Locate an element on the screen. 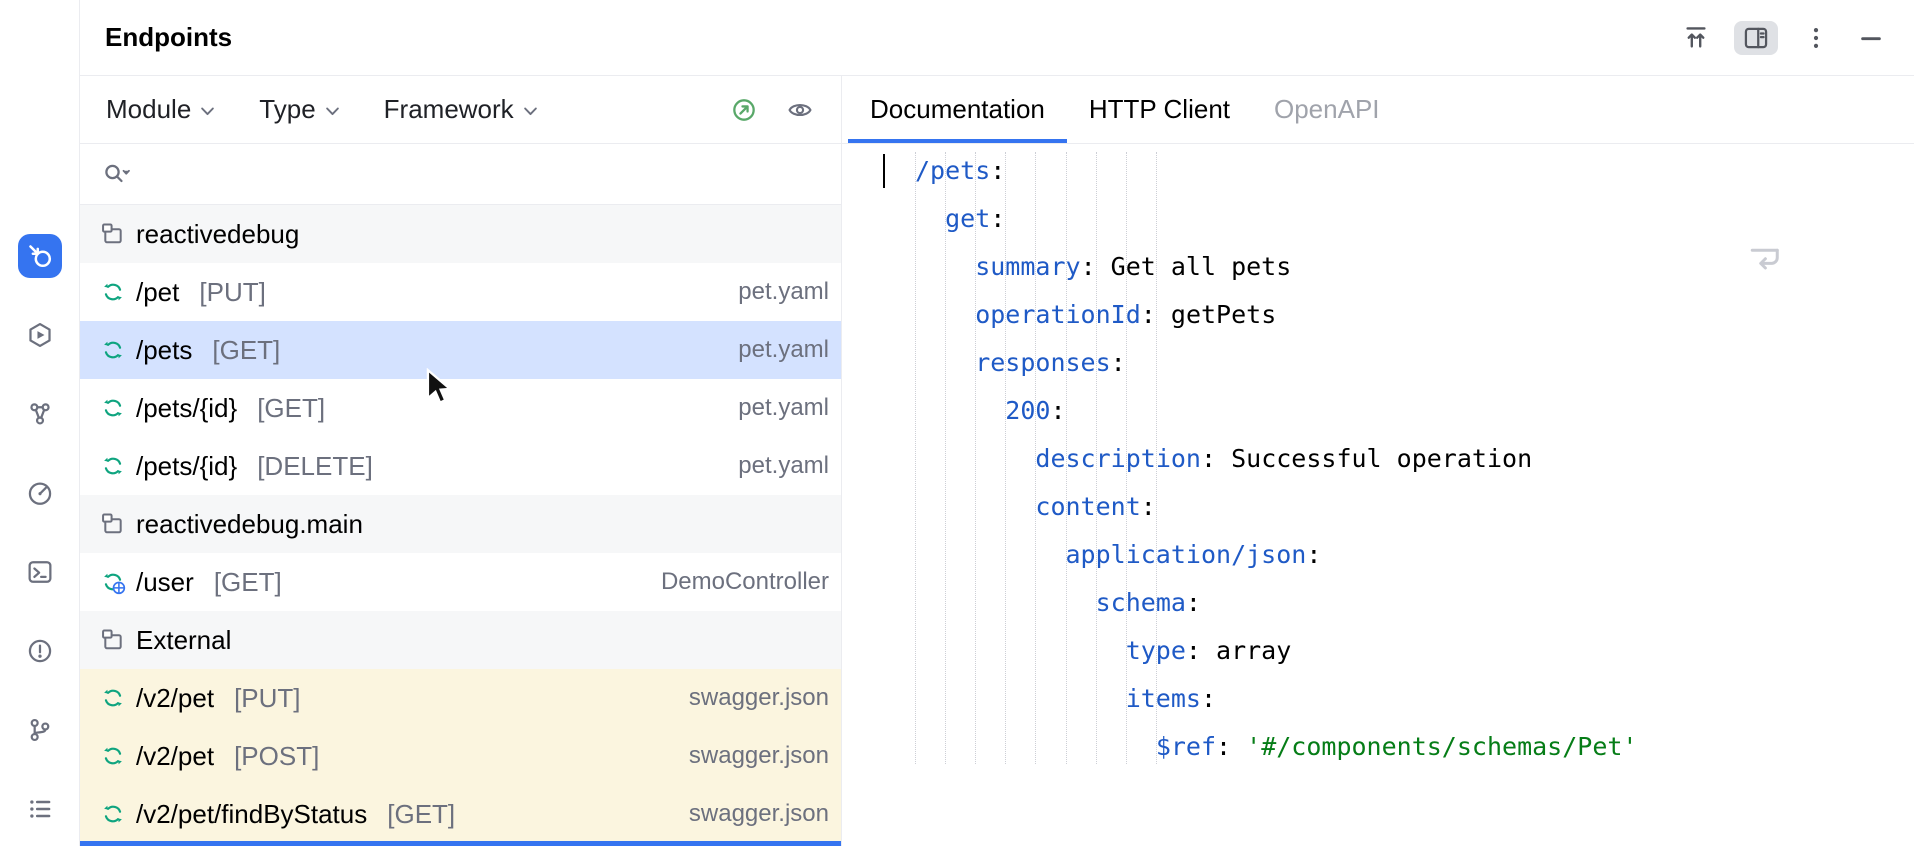  details-view-toggle-button is located at coordinates (1756, 37).